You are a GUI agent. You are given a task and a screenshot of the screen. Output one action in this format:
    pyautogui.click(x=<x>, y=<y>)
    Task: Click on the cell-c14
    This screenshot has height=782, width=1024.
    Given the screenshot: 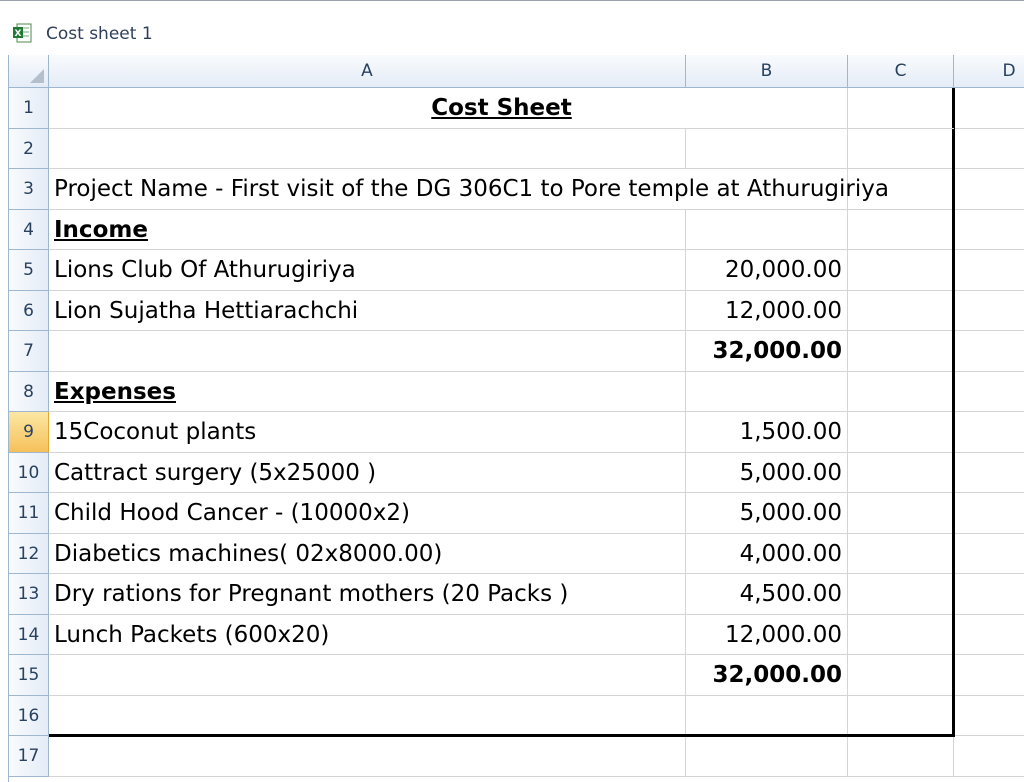 What is the action you would take?
    pyautogui.click(x=901, y=634)
    